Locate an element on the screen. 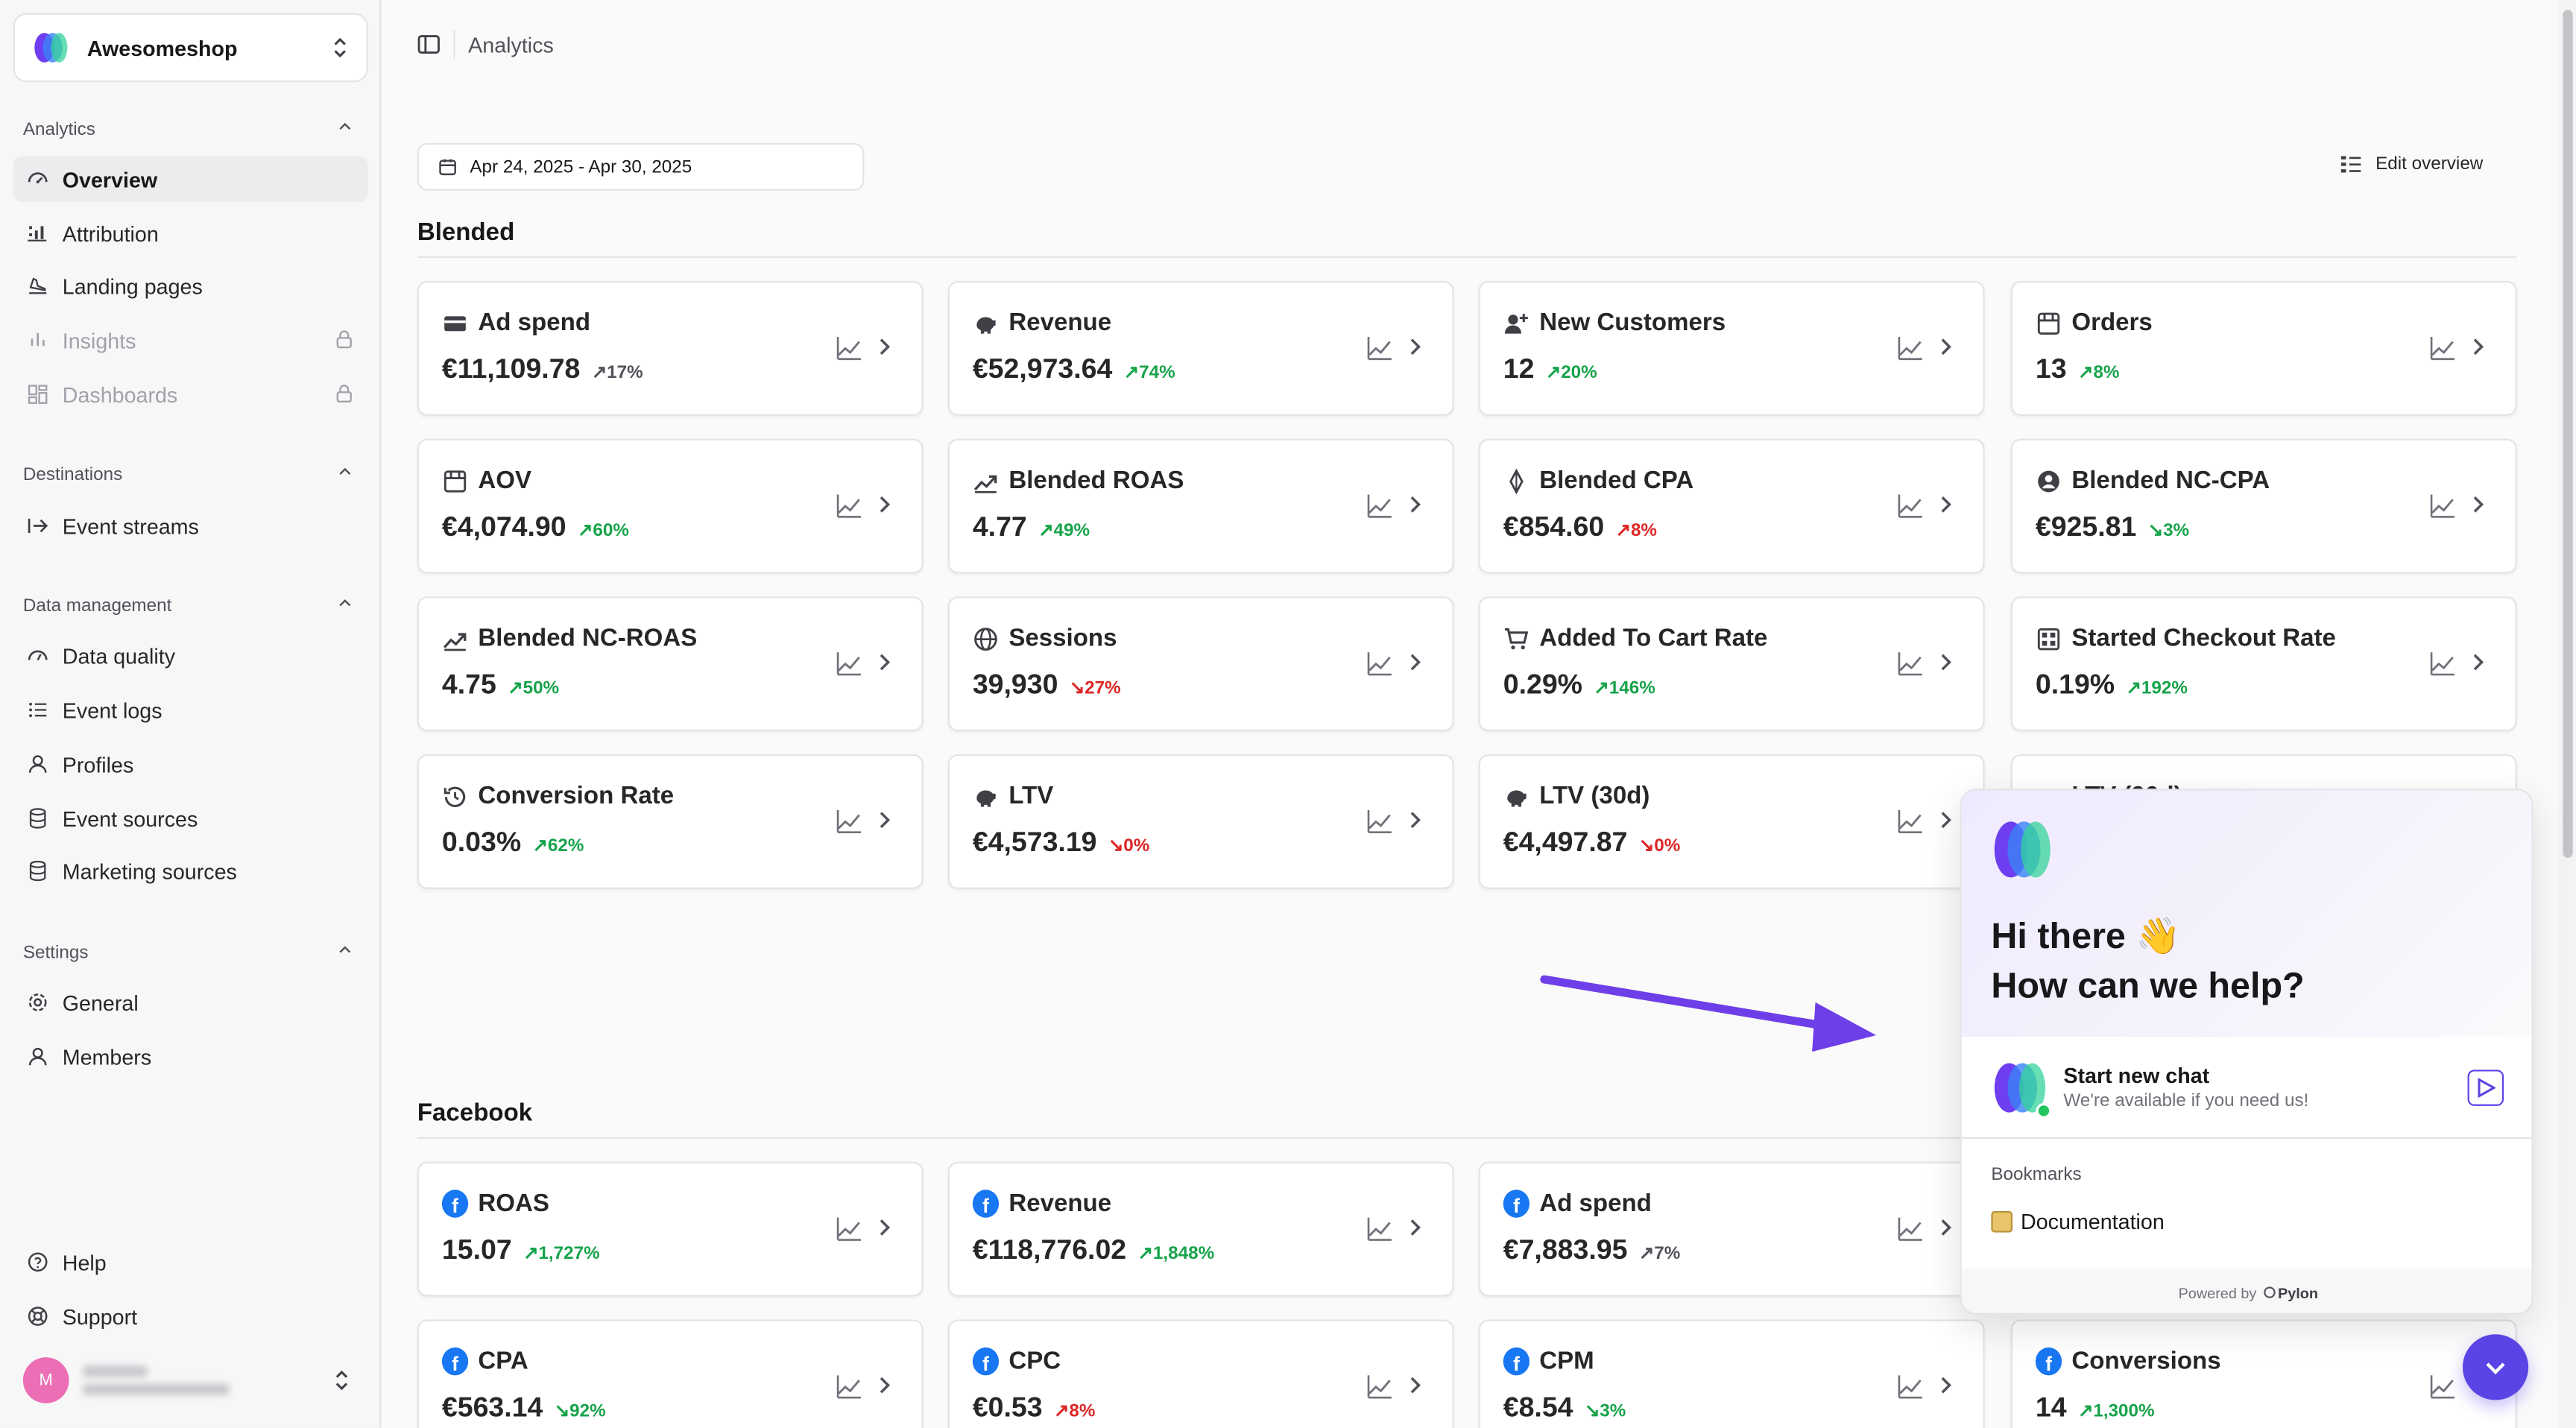 Image resolution: width=2576 pixels, height=1428 pixels. metric-card: Orders 13 ↗8% is located at coordinates (2263, 348).